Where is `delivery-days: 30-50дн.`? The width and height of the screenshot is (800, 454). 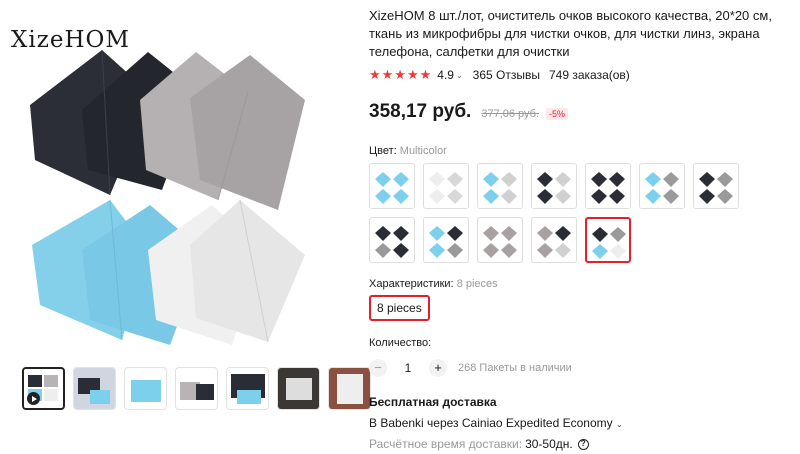
delivery-days: 30-50дн. is located at coordinates (549, 444).